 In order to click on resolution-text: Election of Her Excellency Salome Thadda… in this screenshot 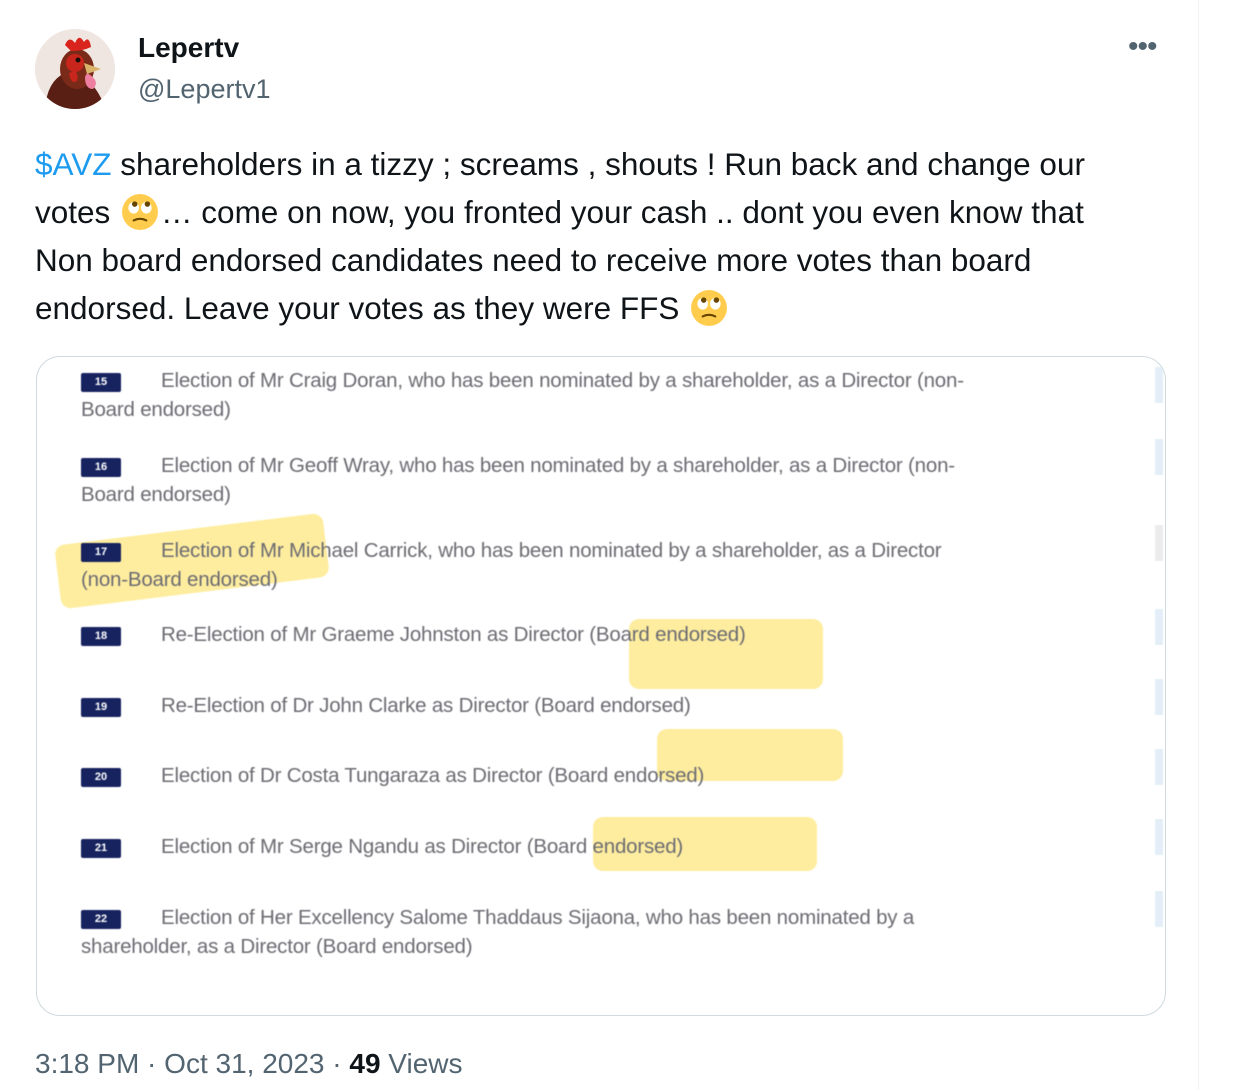, I will do `click(538, 917)`.